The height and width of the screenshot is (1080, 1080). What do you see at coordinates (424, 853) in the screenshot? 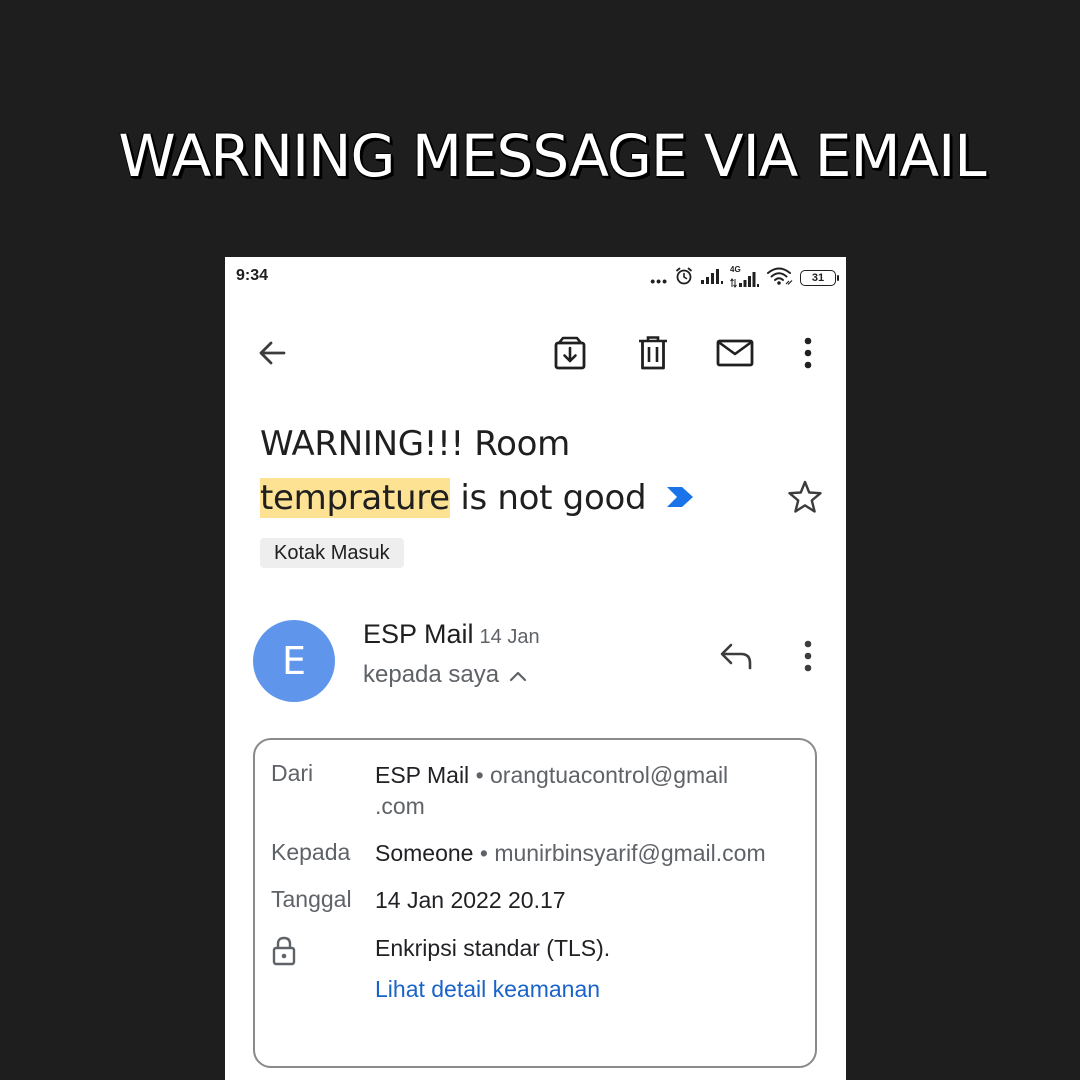
I see `to-name: Someone` at bounding box center [424, 853].